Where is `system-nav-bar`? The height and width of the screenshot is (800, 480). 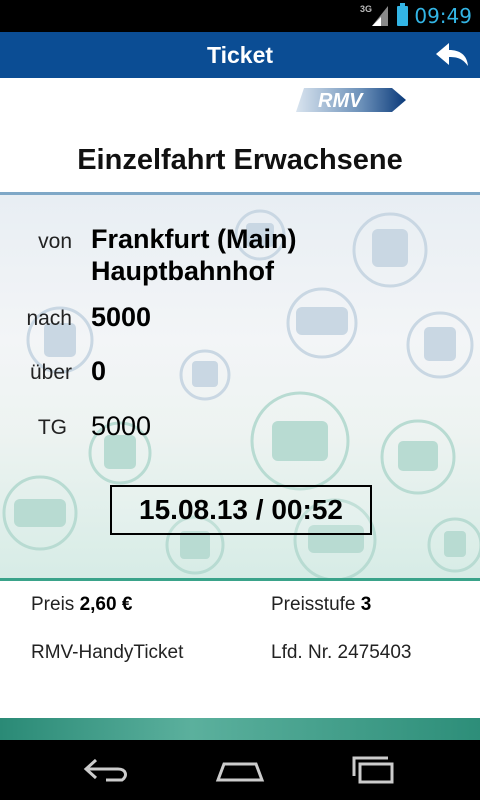
system-nav-bar is located at coordinates (240, 770).